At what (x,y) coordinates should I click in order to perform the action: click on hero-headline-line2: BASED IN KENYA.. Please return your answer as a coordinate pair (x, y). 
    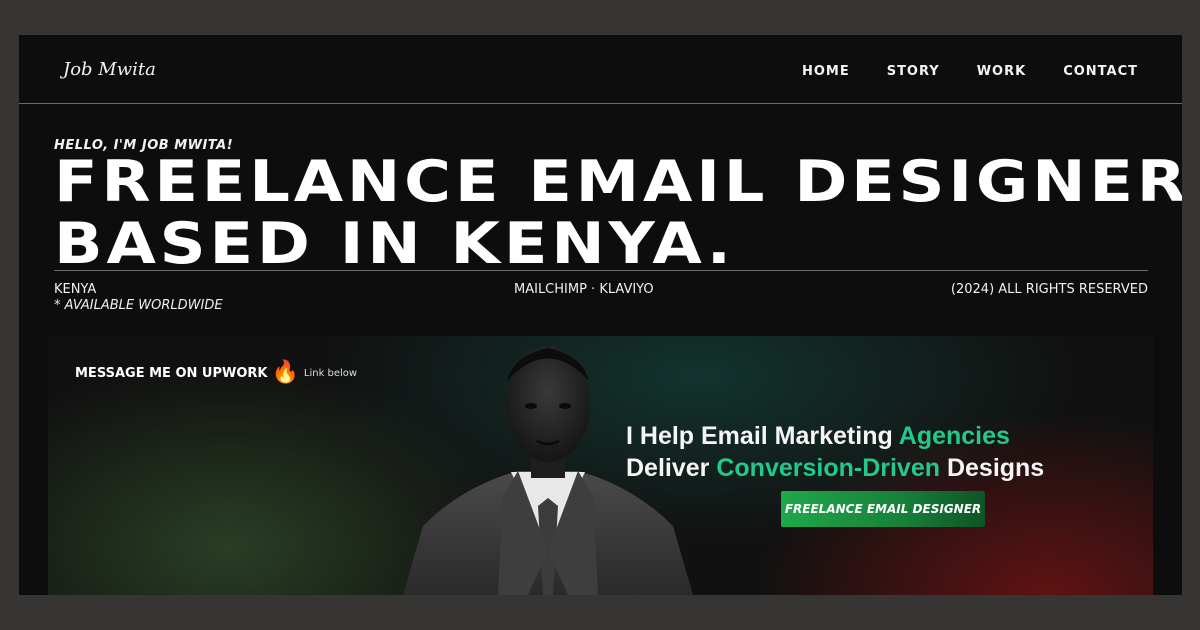
    Looking at the image, I should click on (394, 244).